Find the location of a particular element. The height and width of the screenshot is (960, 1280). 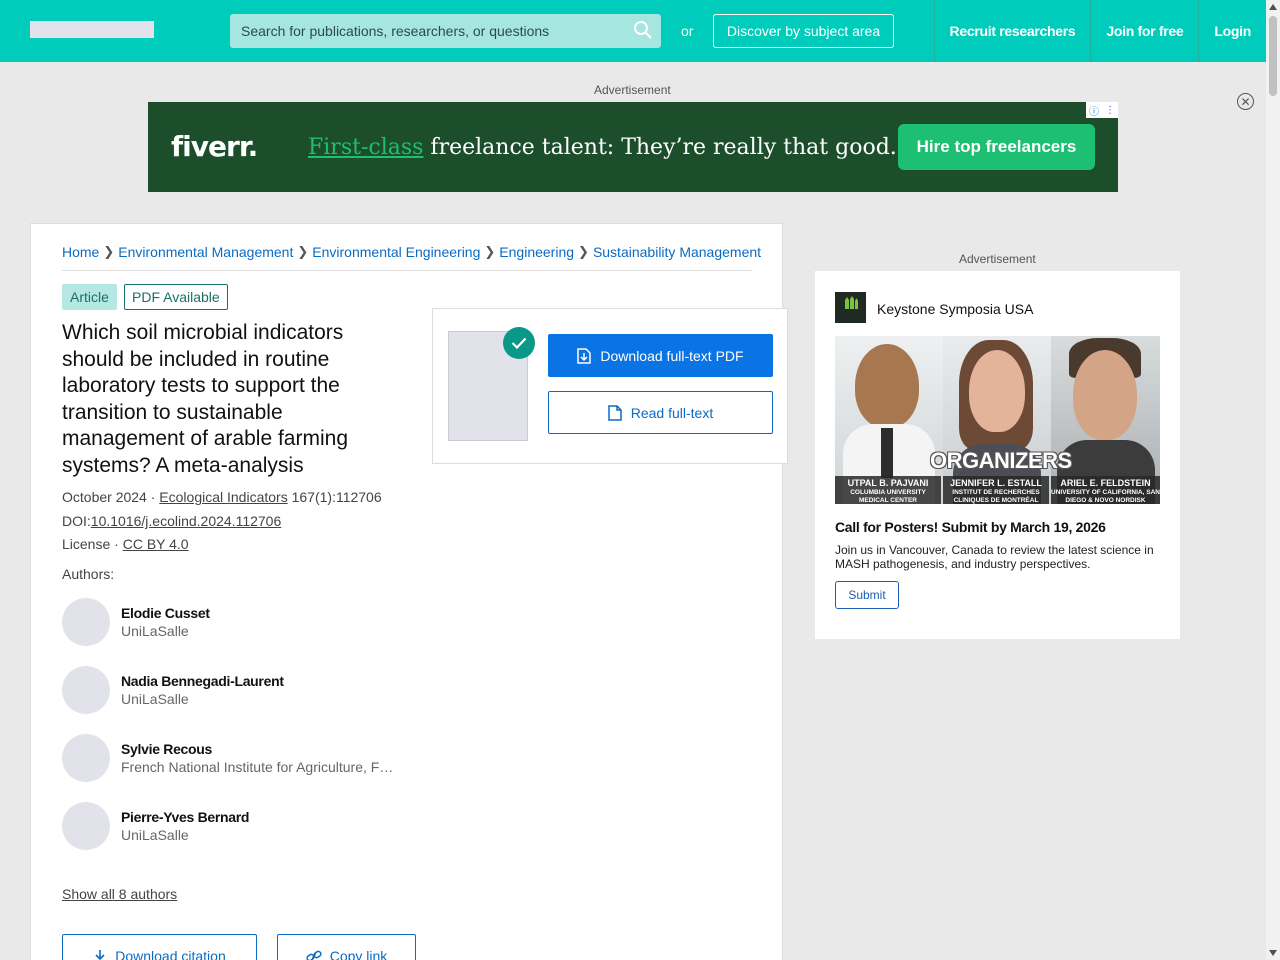

organizer-name: ARIEL E. FELDSTEIN is located at coordinates (1105, 483).